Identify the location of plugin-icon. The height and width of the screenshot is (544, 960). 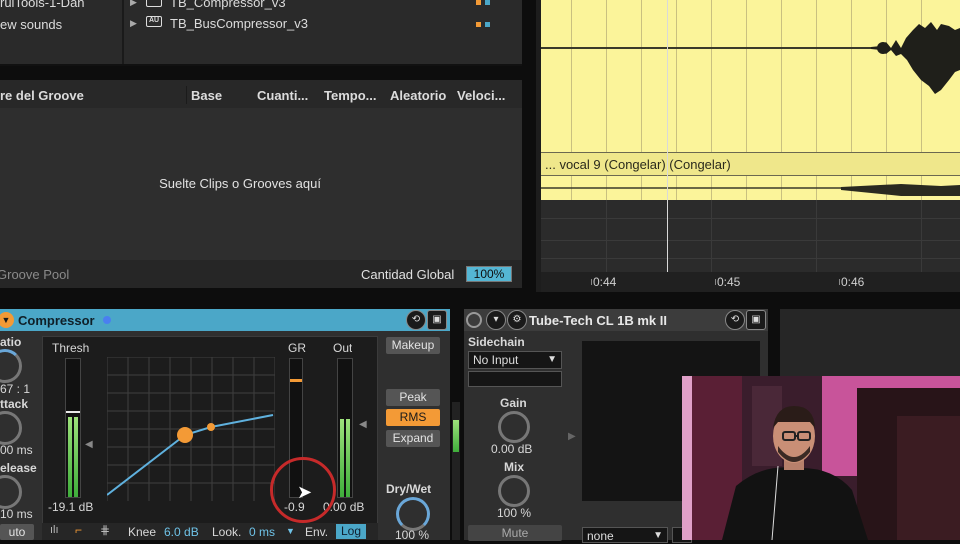
(154, 3).